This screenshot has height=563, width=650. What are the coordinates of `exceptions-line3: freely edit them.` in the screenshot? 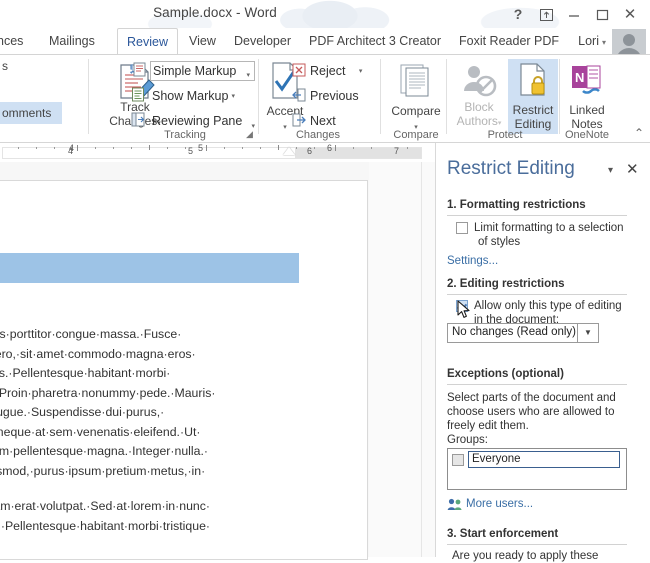 It's located at (488, 426).